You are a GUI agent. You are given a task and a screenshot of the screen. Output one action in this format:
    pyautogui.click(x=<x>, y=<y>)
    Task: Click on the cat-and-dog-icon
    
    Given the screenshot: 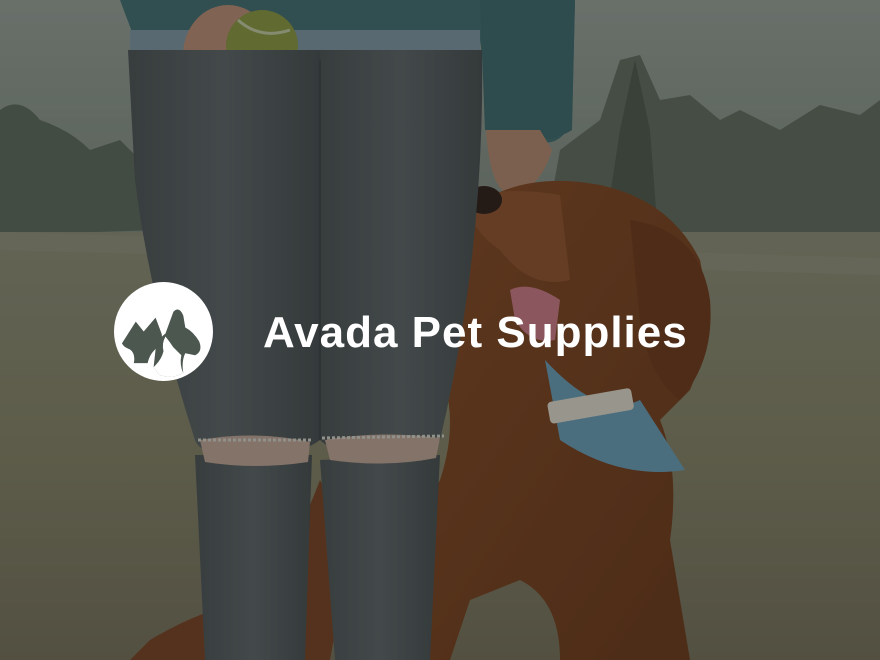 What is the action you would take?
    pyautogui.click(x=163, y=331)
    